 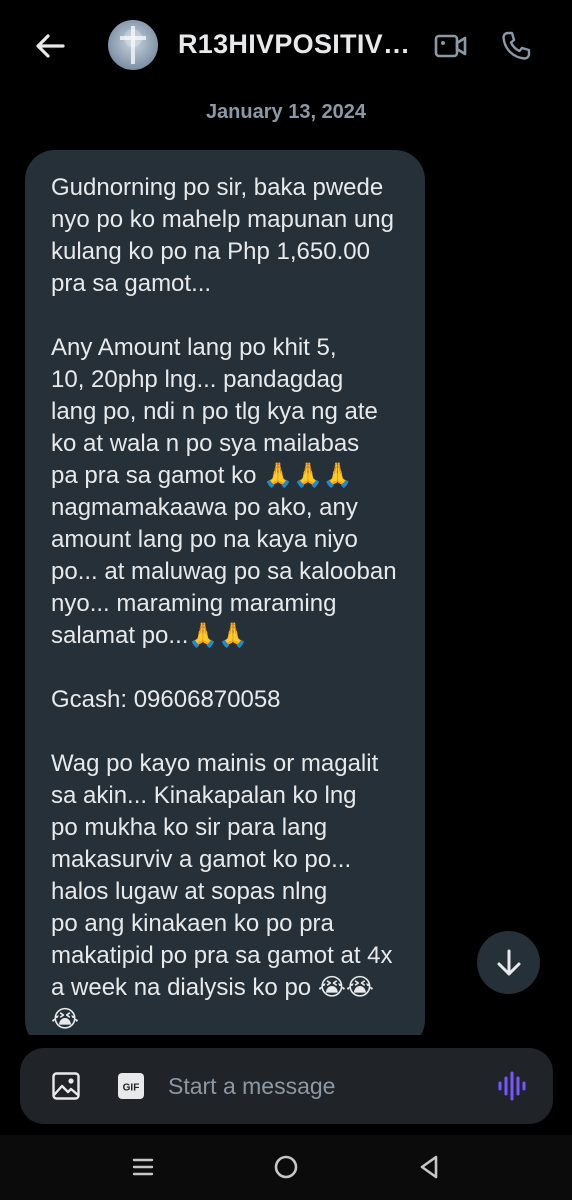 I want to click on image-icon, so click(x=66, y=1086).